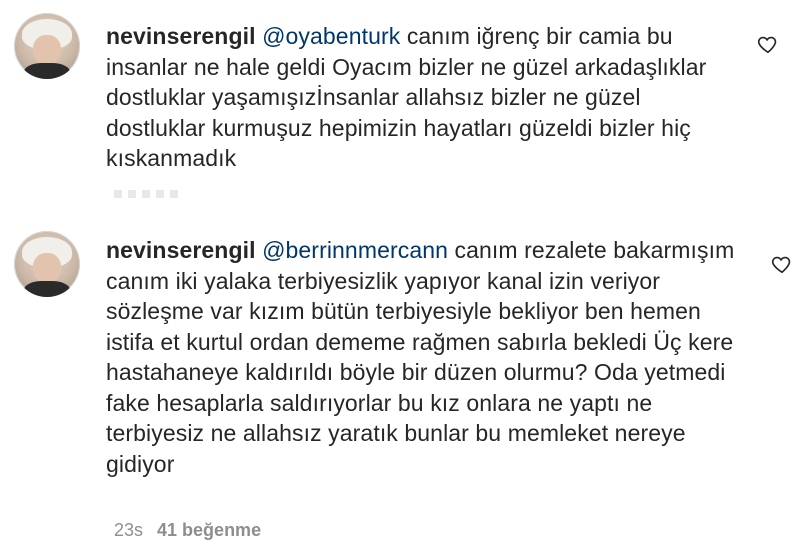 This screenshot has width=800, height=551. Describe the element at coordinates (209, 530) in the screenshot. I see `likes-count: 41 beğenme` at that location.